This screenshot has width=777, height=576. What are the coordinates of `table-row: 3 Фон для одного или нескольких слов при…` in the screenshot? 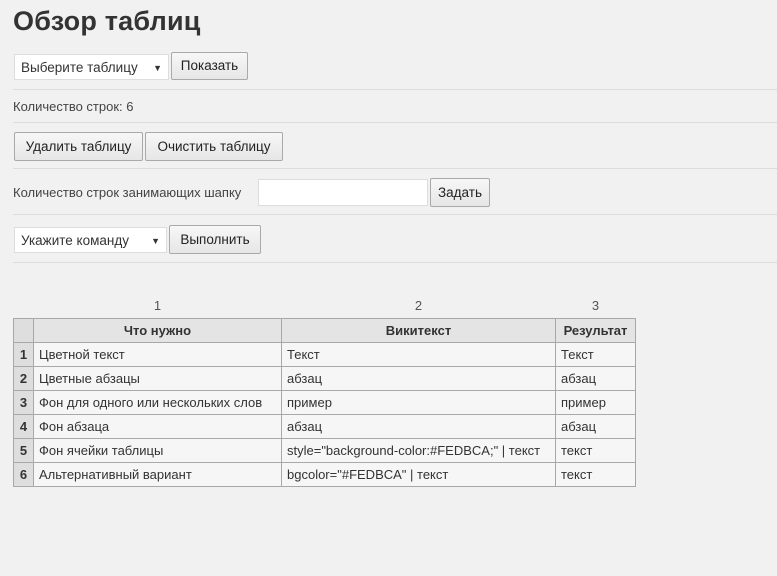 It's located at (324, 402).